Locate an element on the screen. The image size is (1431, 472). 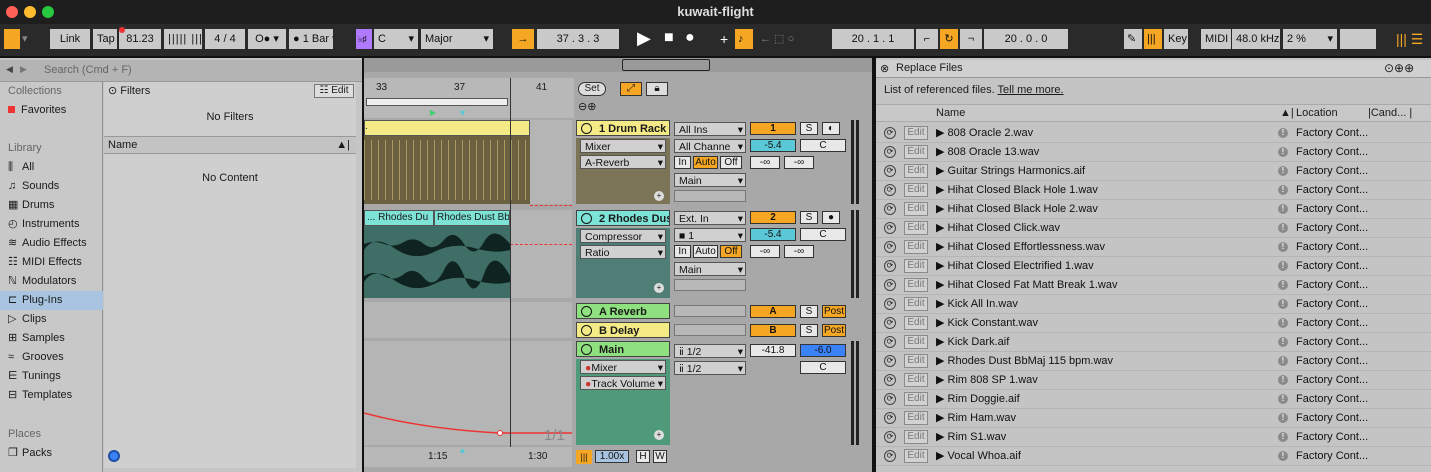
track2-param-chooser: Ratio ▾ is located at coordinates (623, 252).